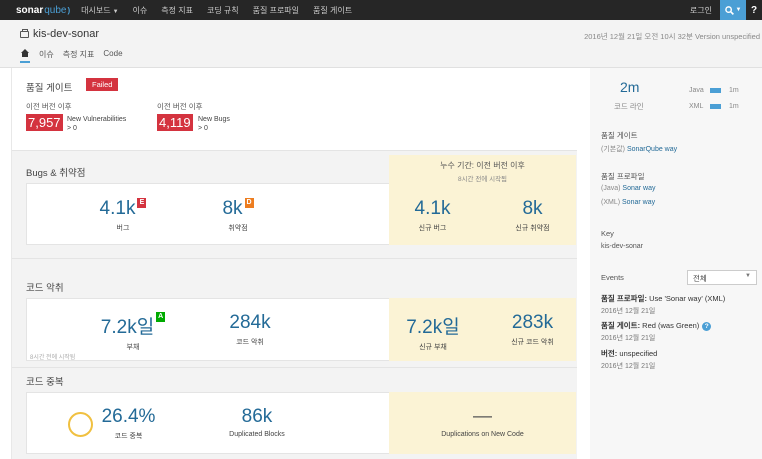  Describe the element at coordinates (238, 228) in the screenshot. I see `vulnerabilities-label: 취약점` at that location.